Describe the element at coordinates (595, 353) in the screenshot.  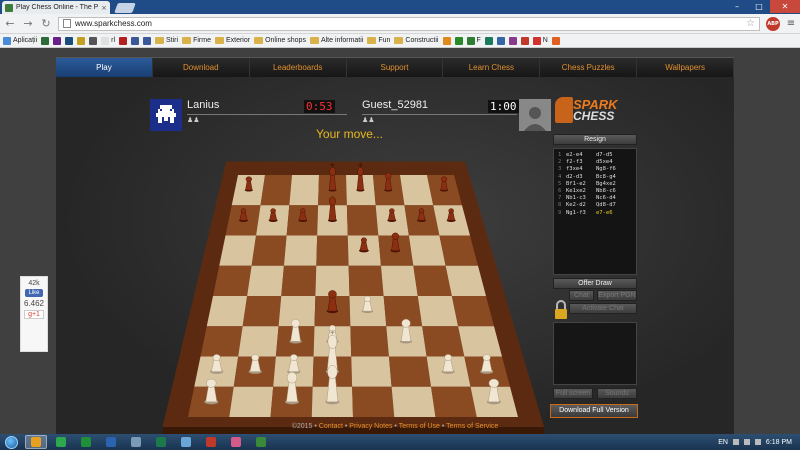
I see `chat-box` at that location.